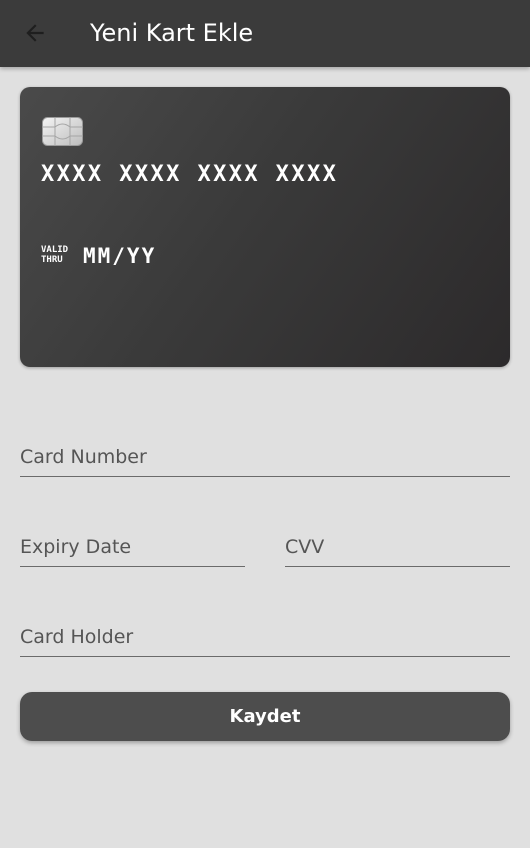 The width and height of the screenshot is (530, 848). I want to click on expiry-date-field, so click(132, 543).